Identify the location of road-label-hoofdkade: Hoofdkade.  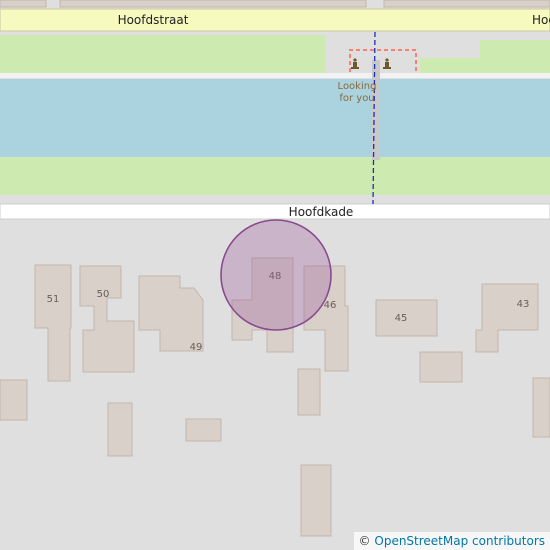
(321, 212).